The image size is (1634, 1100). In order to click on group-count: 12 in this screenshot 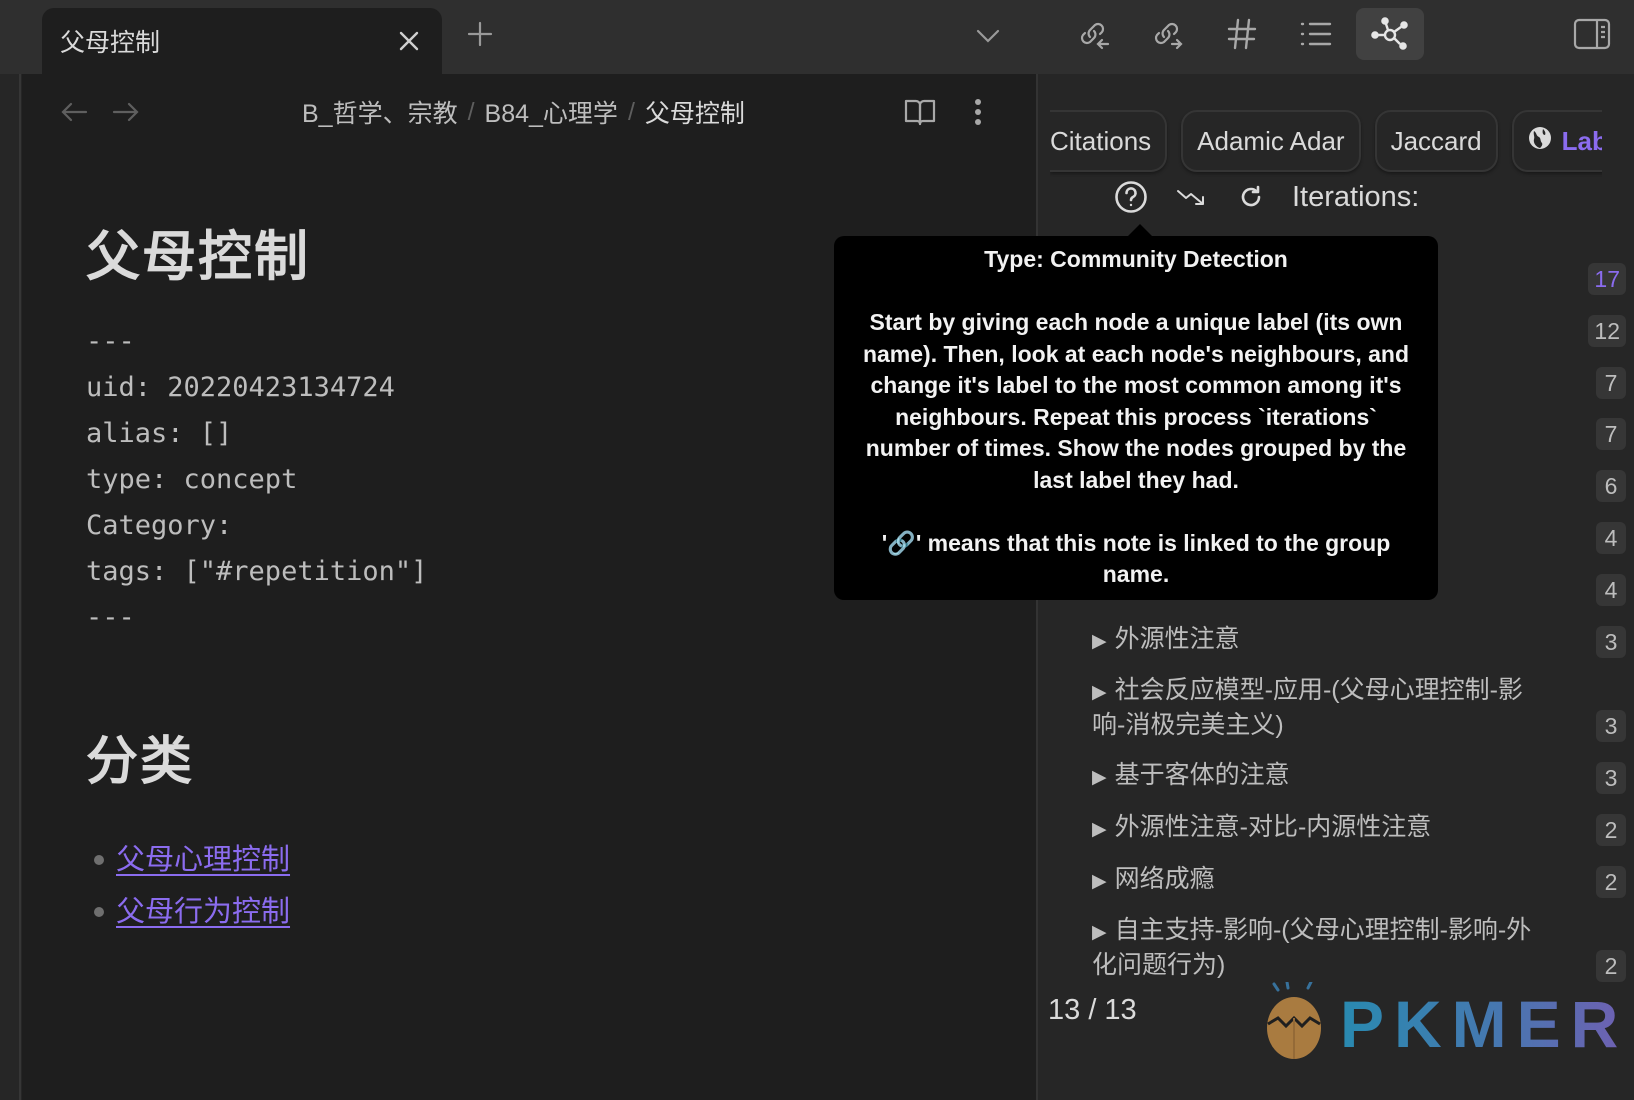, I will do `click(1607, 331)`.